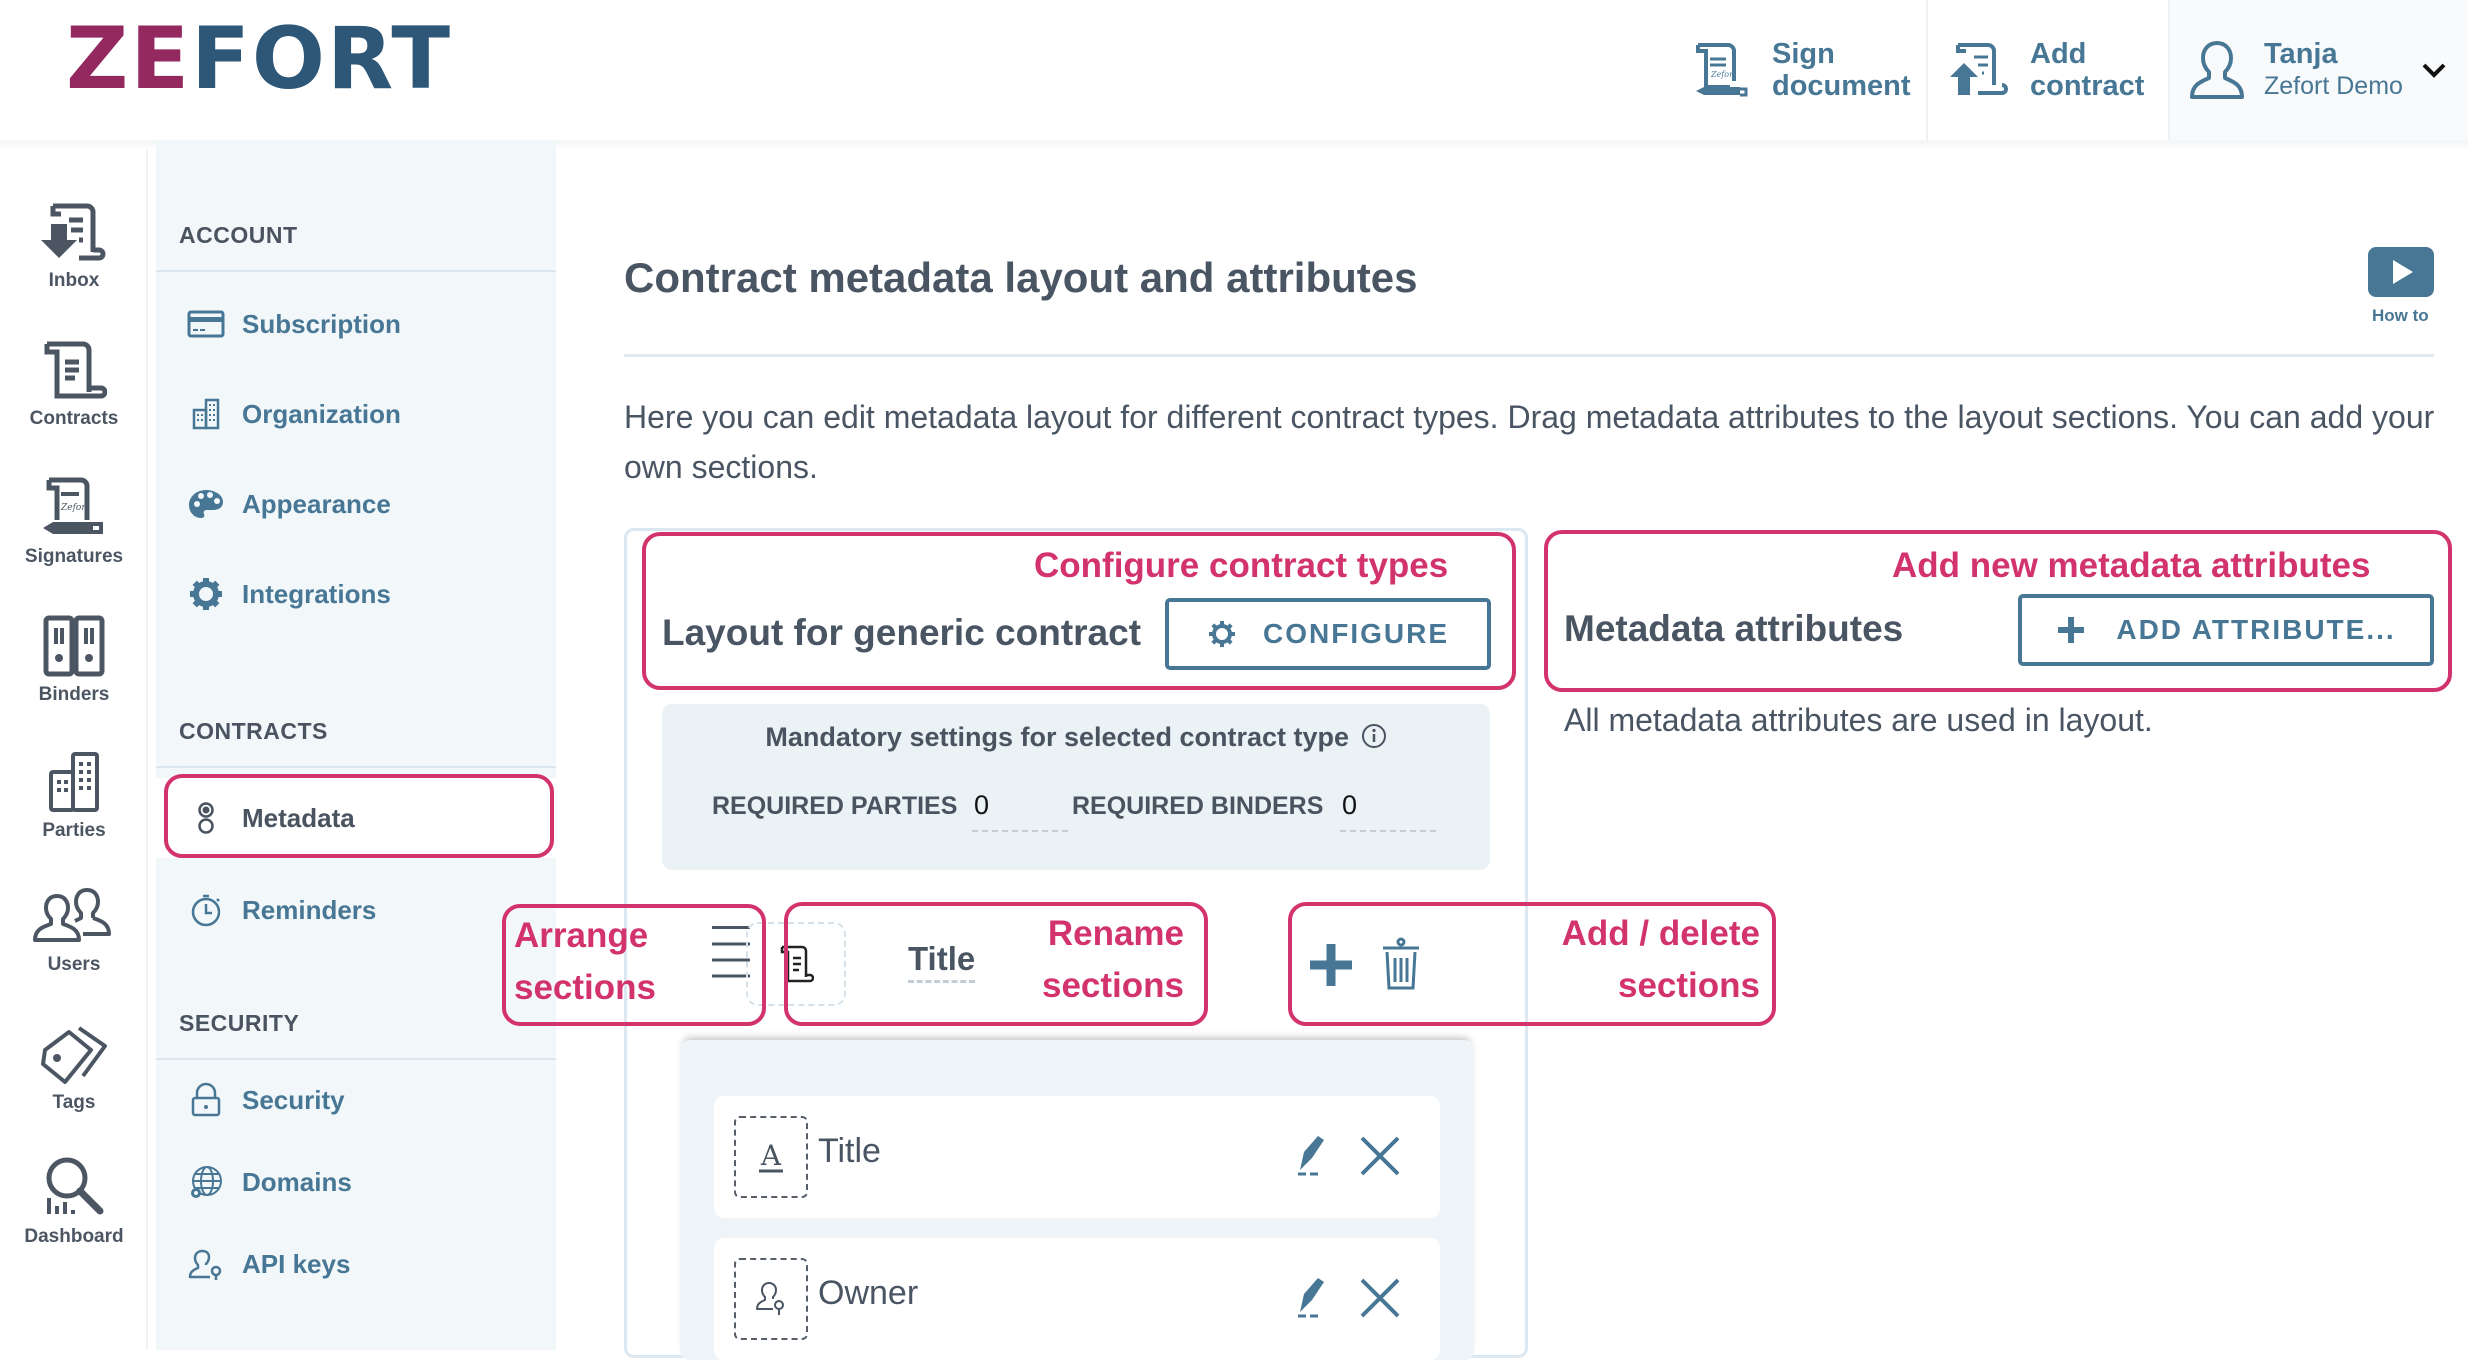 This screenshot has width=2468, height=1360. I want to click on rail-item-contracts: Contracts, so click(74, 385).